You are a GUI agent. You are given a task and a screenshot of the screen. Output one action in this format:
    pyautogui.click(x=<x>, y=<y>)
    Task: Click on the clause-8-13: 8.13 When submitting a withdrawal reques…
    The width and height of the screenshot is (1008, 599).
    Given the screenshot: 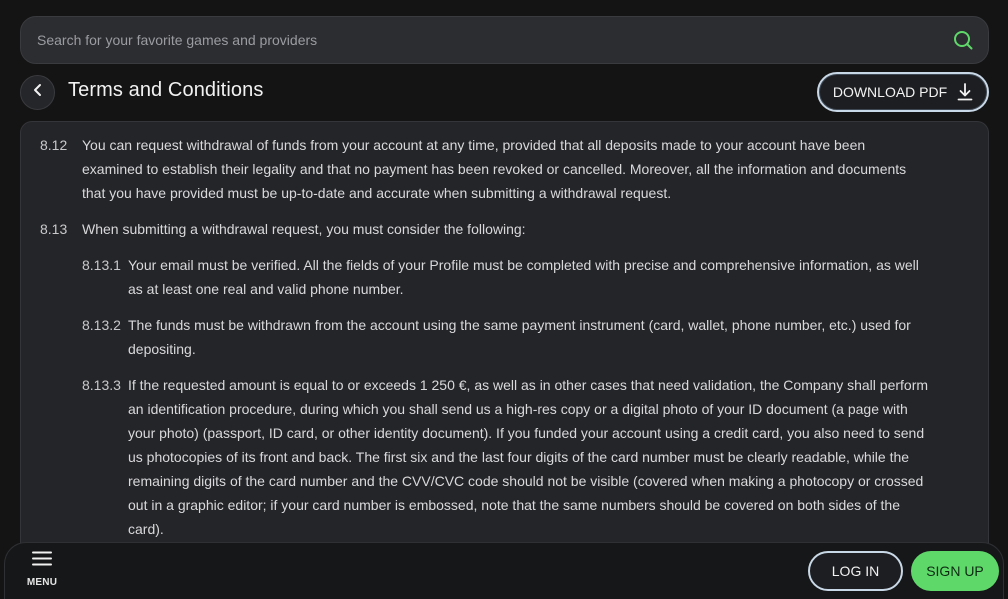 What is the action you would take?
    pyautogui.click(x=505, y=229)
    